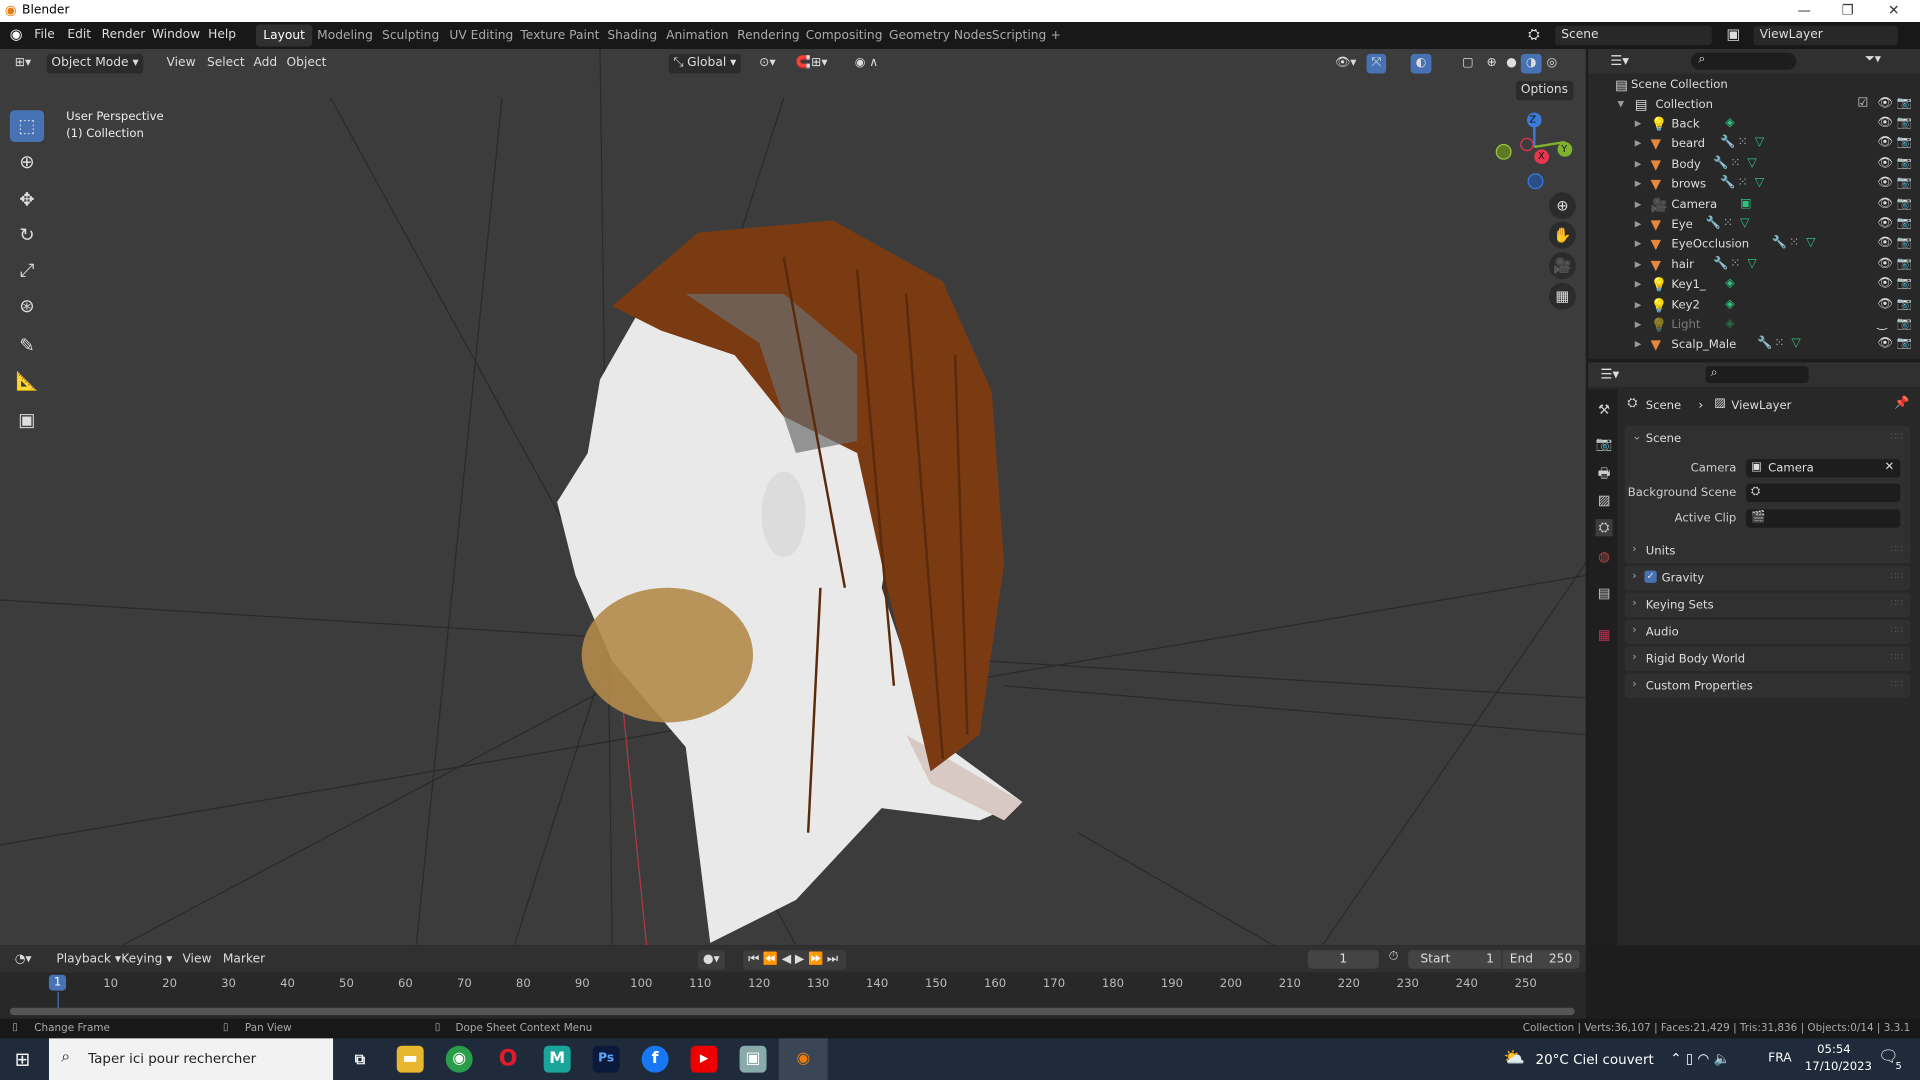  I want to click on tab-rendering: Rendering, so click(768, 35).